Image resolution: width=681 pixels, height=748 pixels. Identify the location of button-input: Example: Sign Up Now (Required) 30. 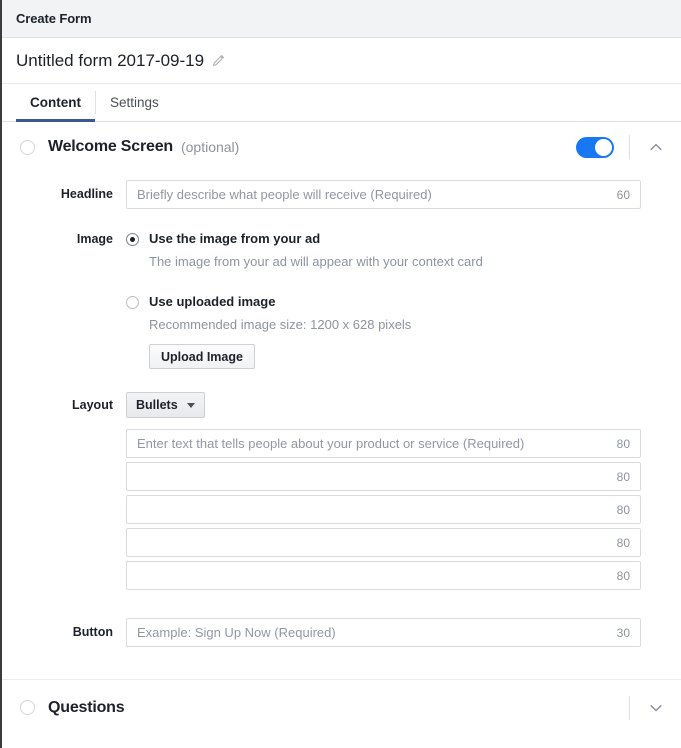
(383, 632).